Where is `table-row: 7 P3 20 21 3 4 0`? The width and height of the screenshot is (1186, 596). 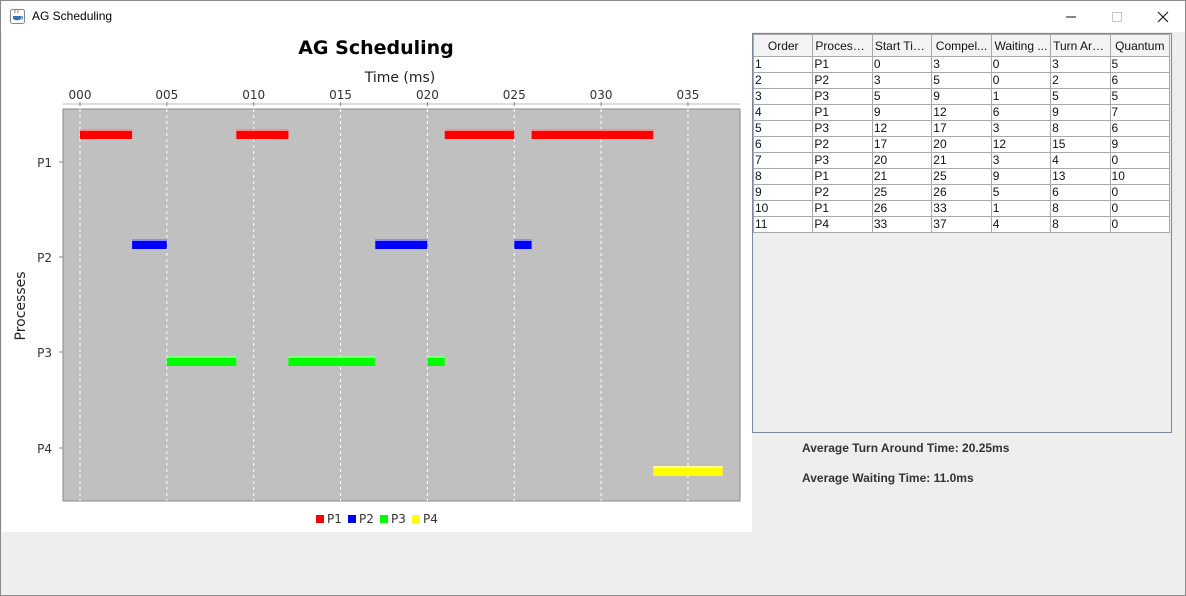
table-row: 7 P3 20 21 3 4 0 is located at coordinates (961, 160).